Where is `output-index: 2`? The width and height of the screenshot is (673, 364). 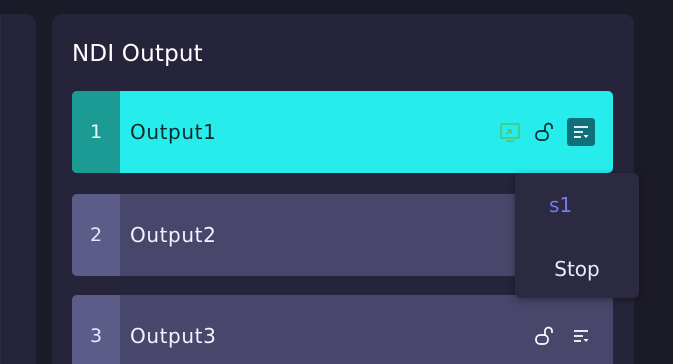
output-index: 2 is located at coordinates (96, 235).